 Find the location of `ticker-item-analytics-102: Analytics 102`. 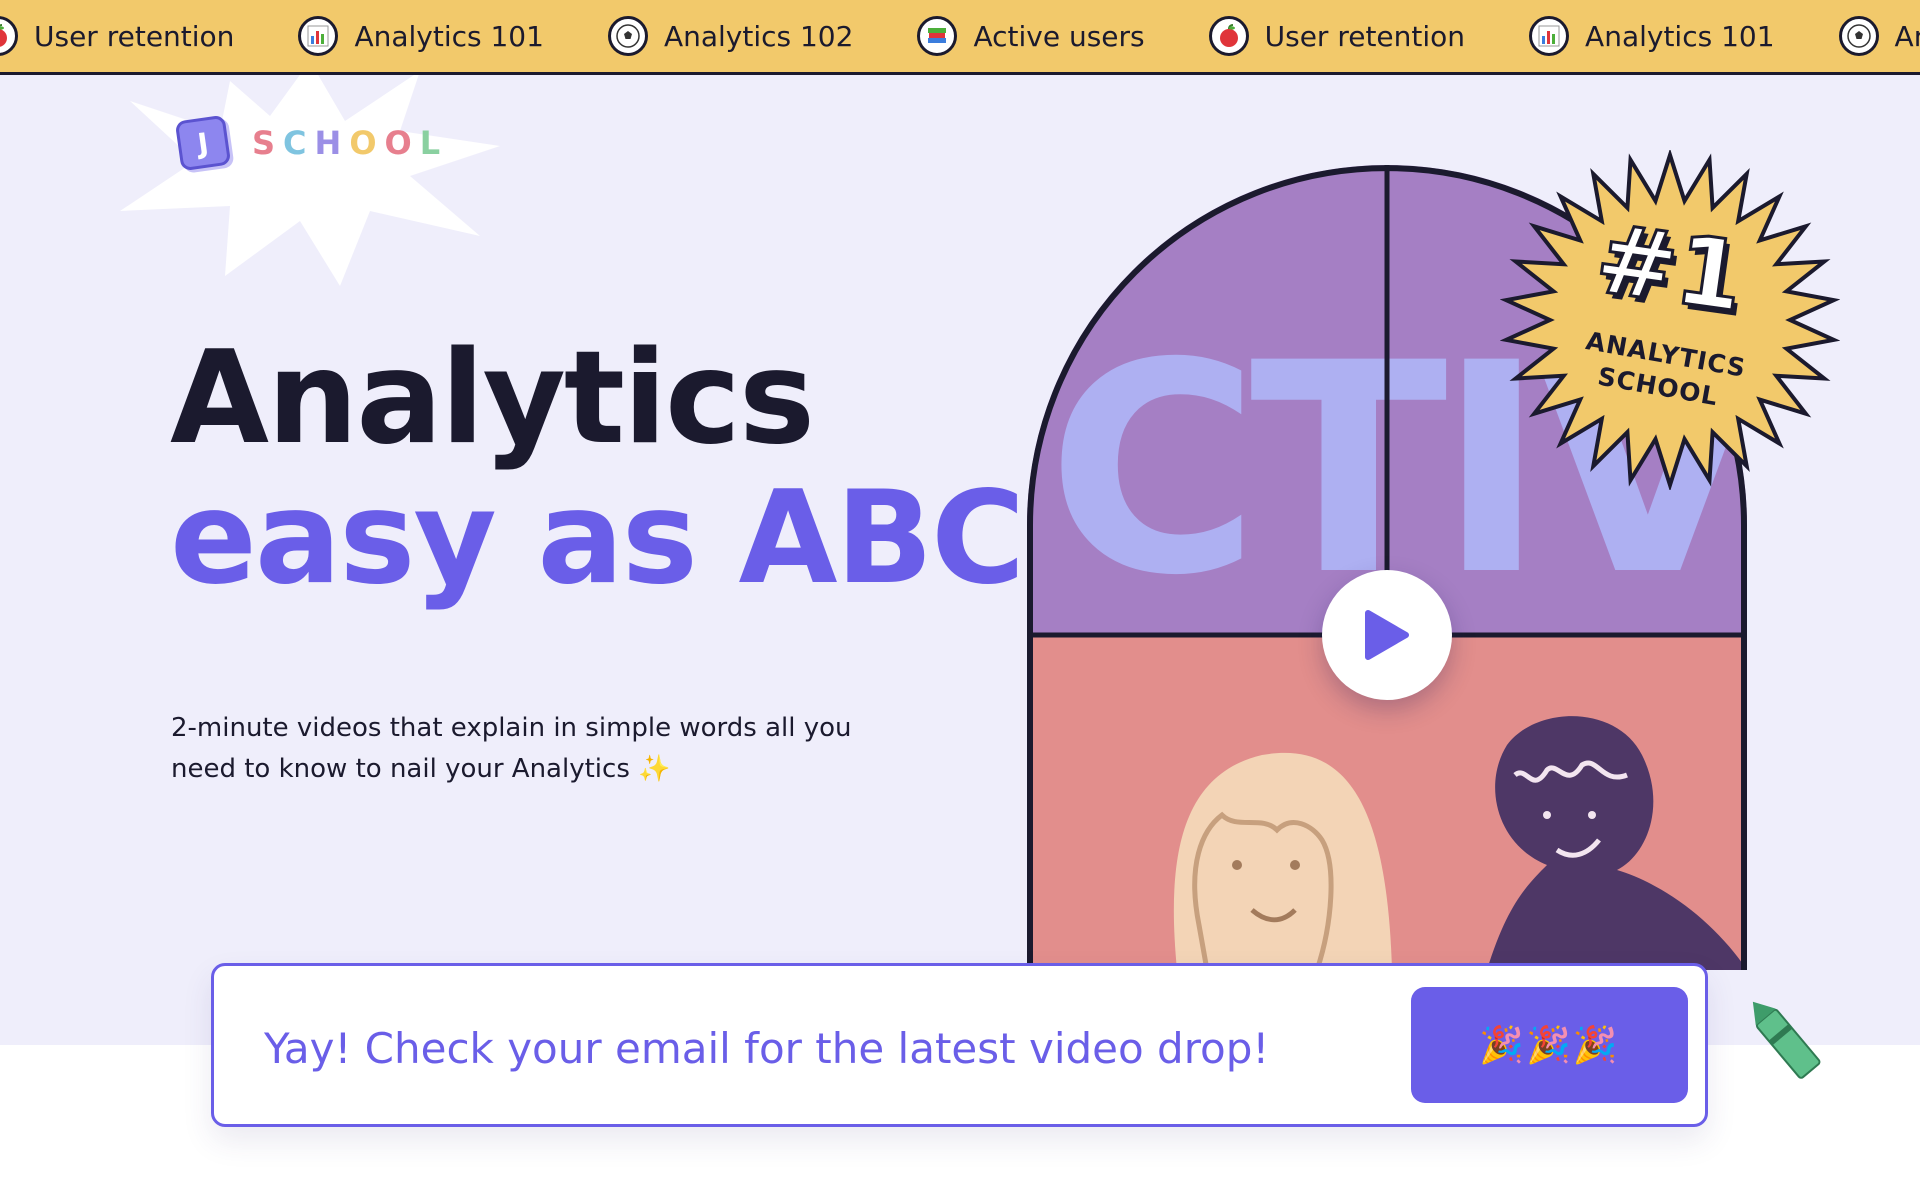

ticker-item-analytics-102: Analytics 102 is located at coordinates (730, 36).